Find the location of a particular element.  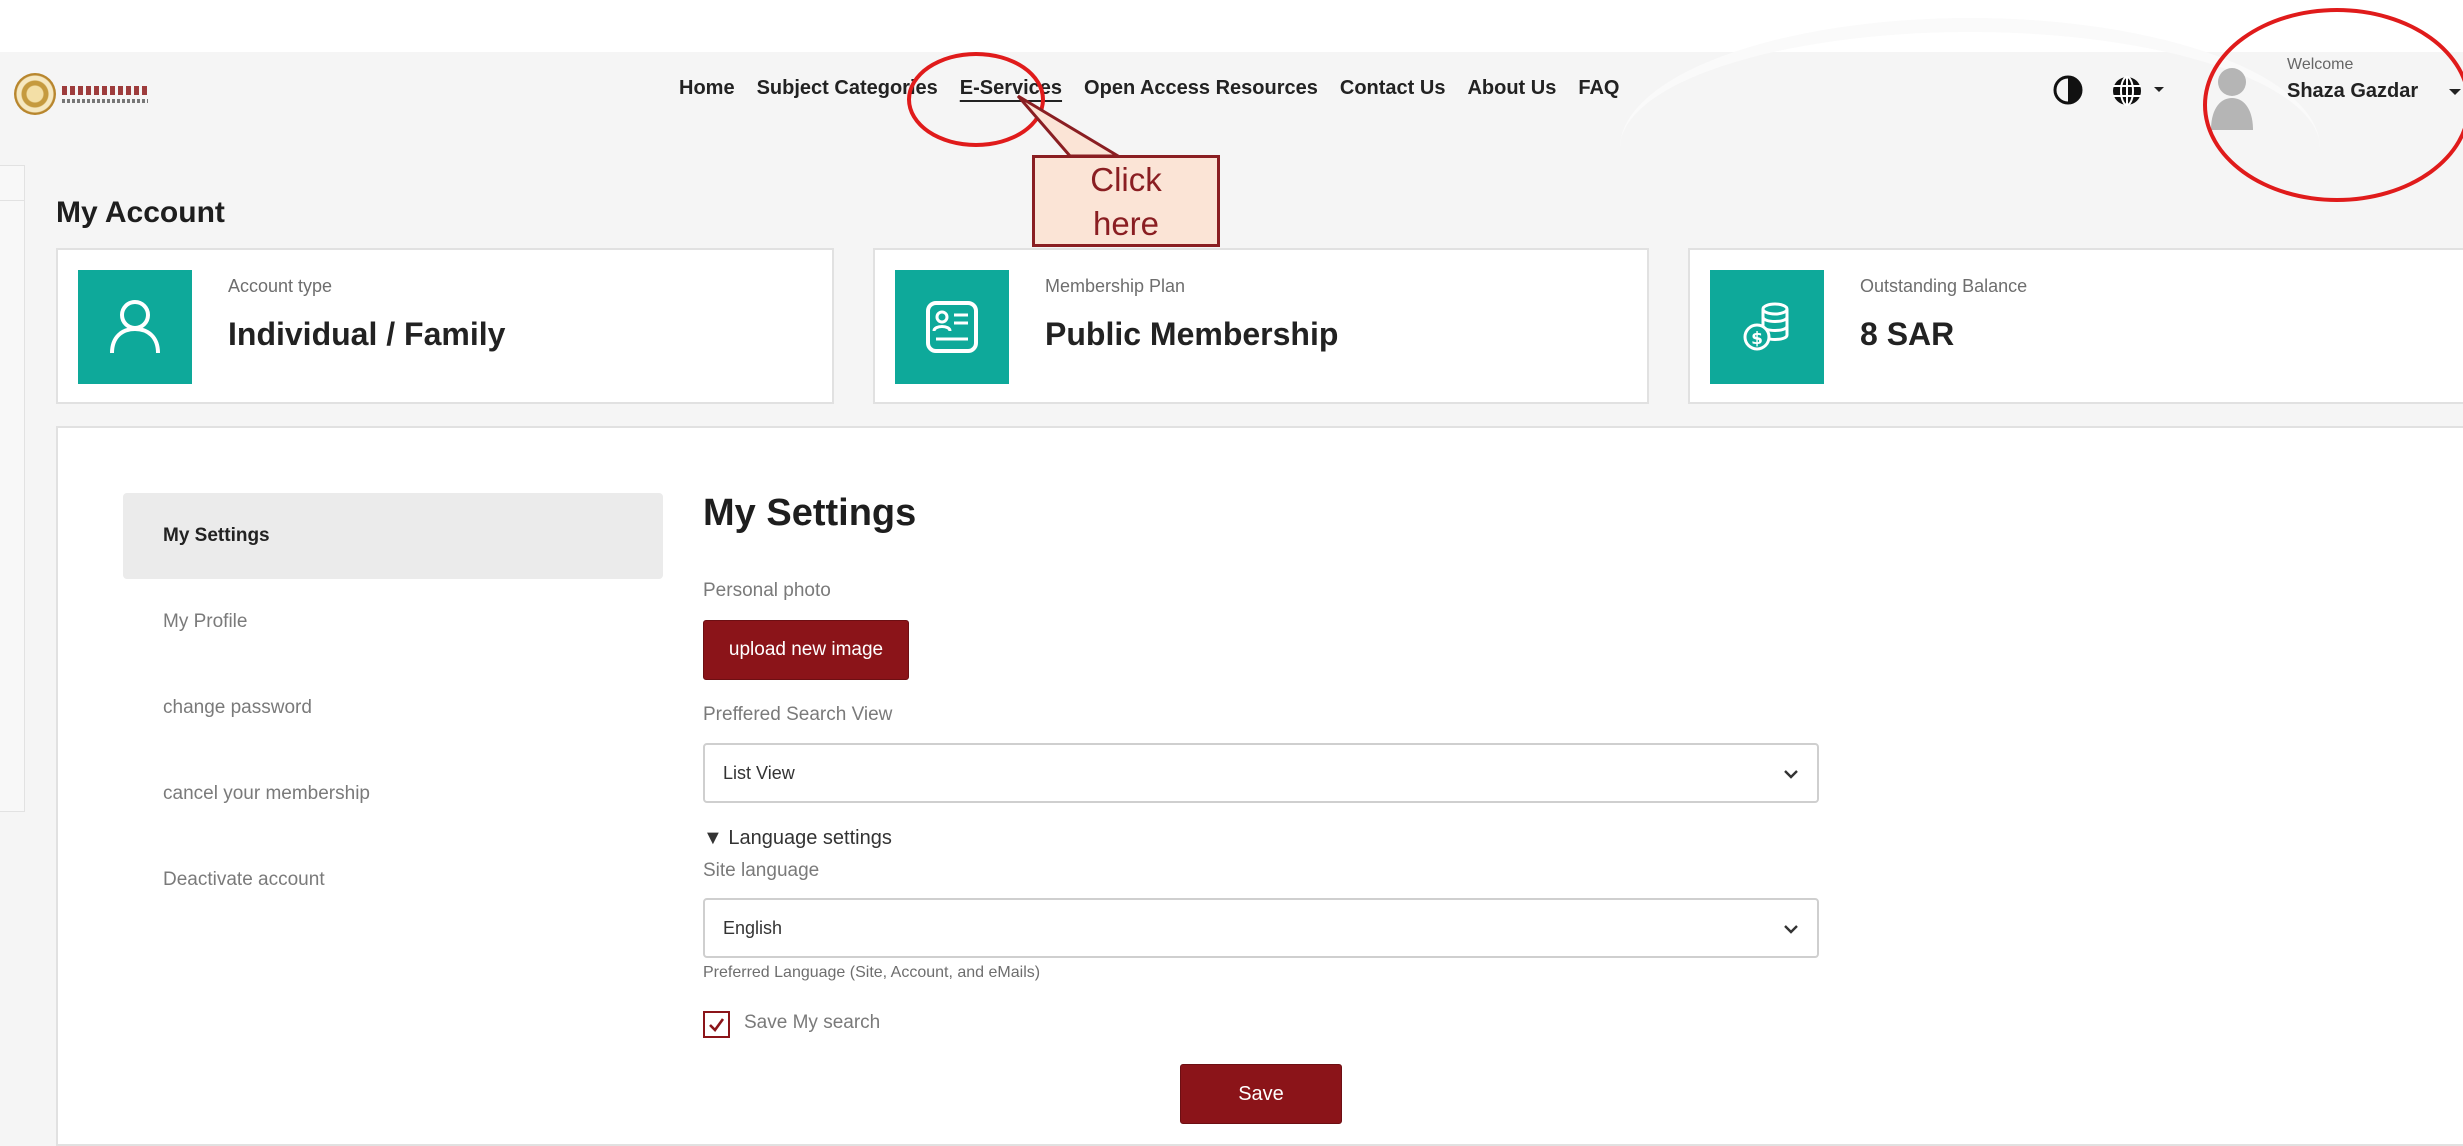

menu-my-profile: My Profile is located at coordinates (393, 622).